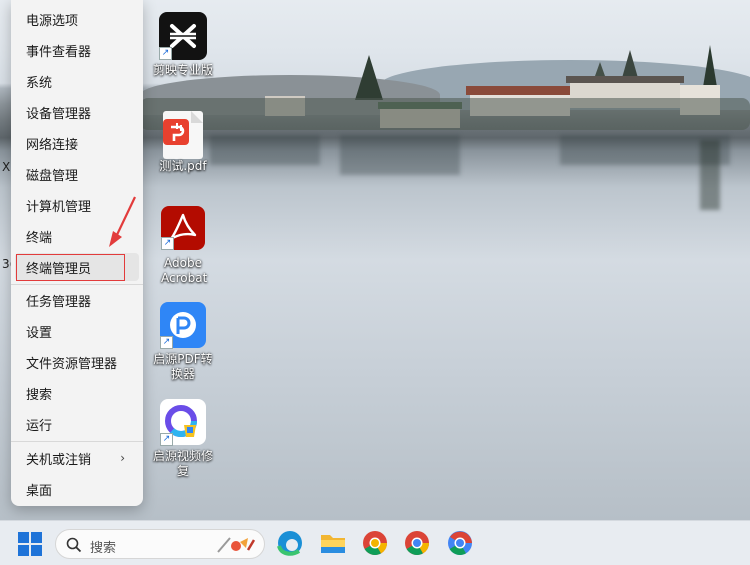  Describe the element at coordinates (333, 543) in the screenshot. I see `file-explorer-icon` at that location.